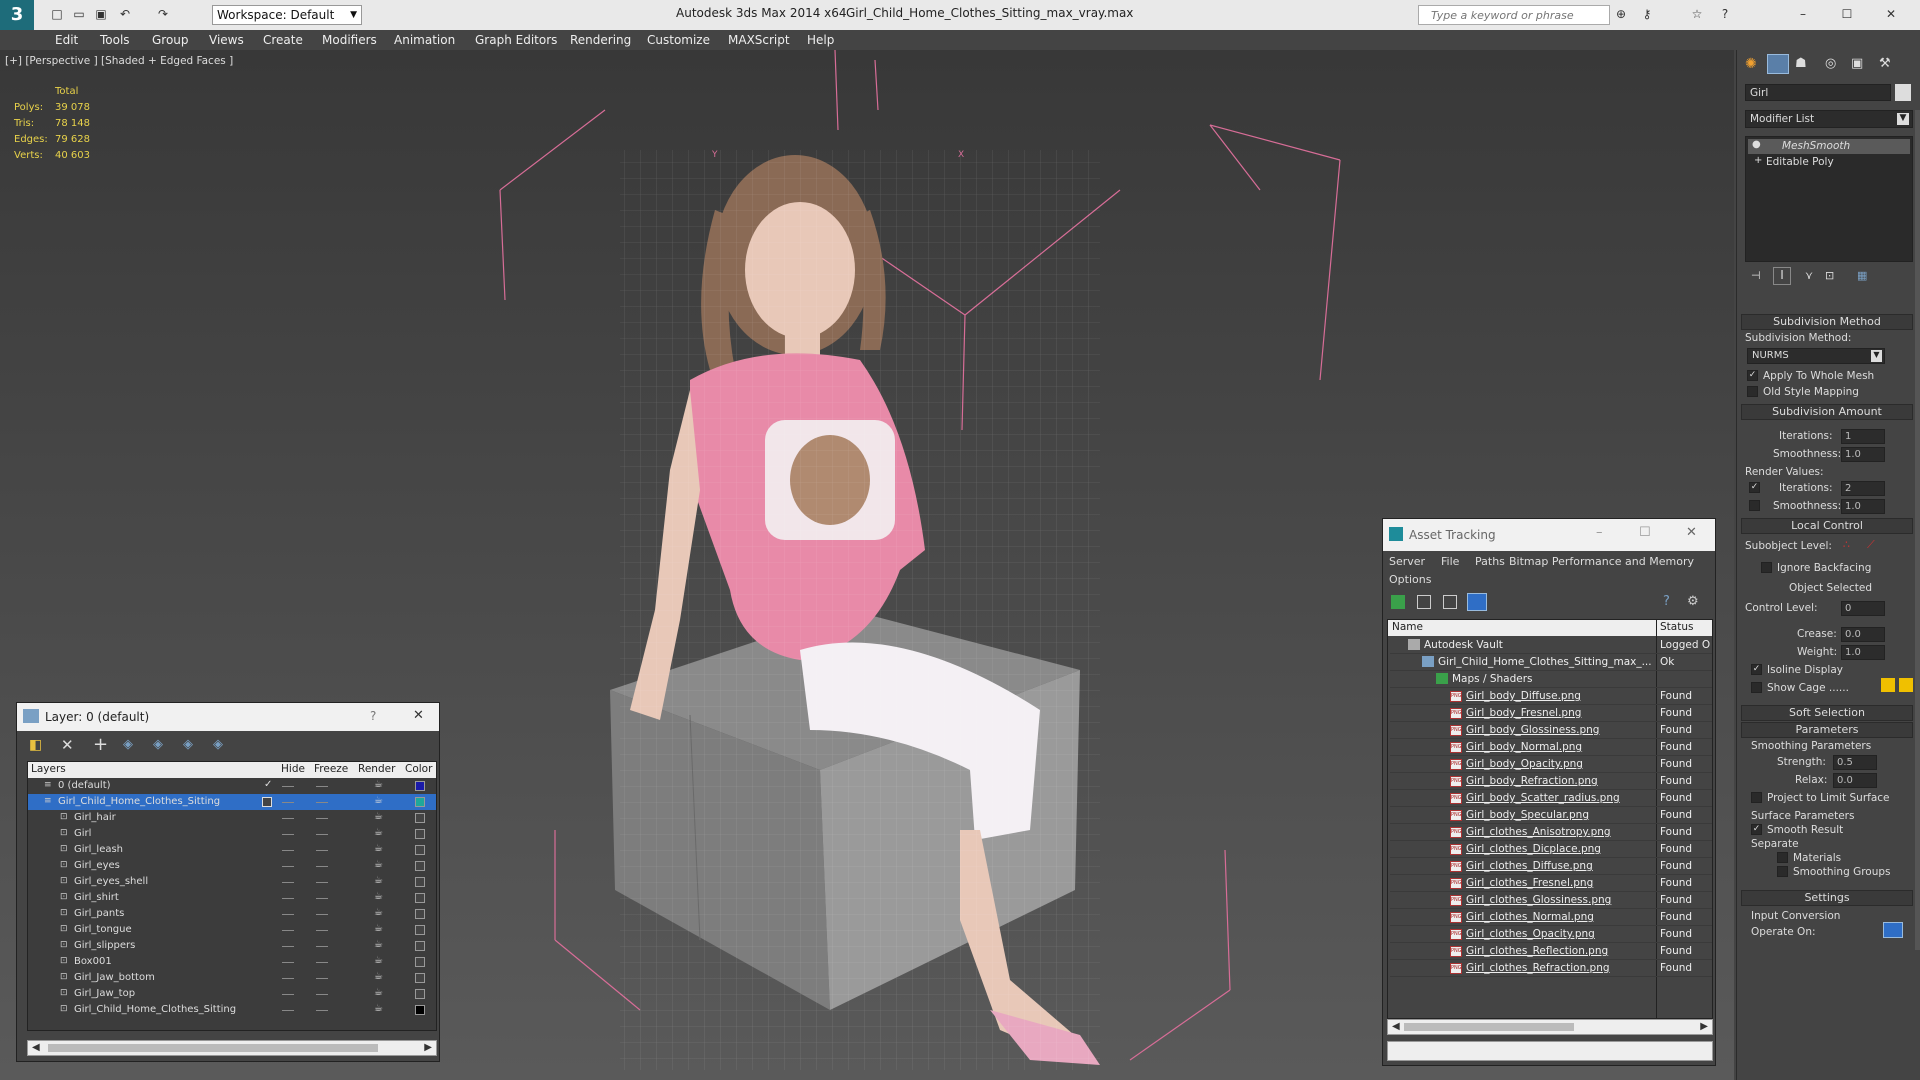  I want to click on menu-graph-editors: Graph Editors, so click(516, 40).